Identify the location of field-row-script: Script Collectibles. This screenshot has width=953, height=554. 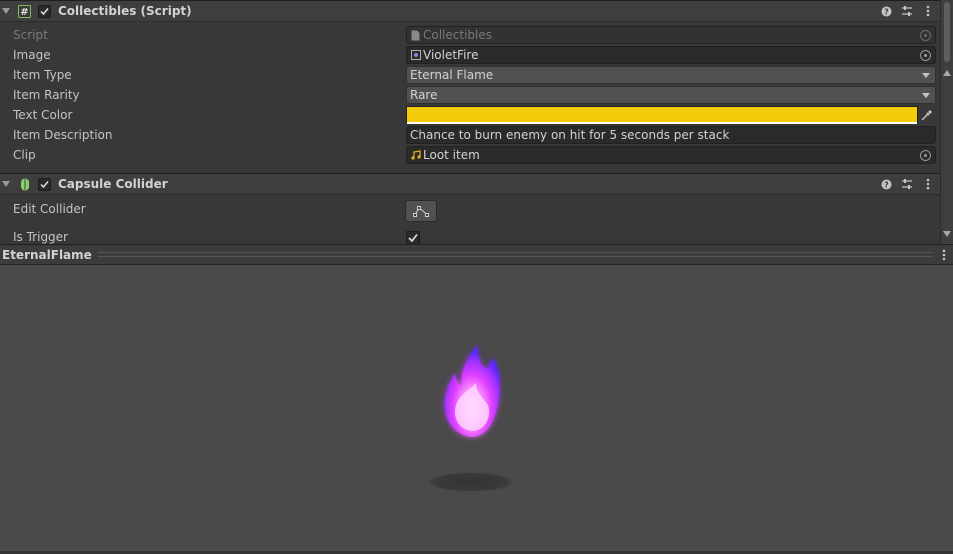
(470, 35).